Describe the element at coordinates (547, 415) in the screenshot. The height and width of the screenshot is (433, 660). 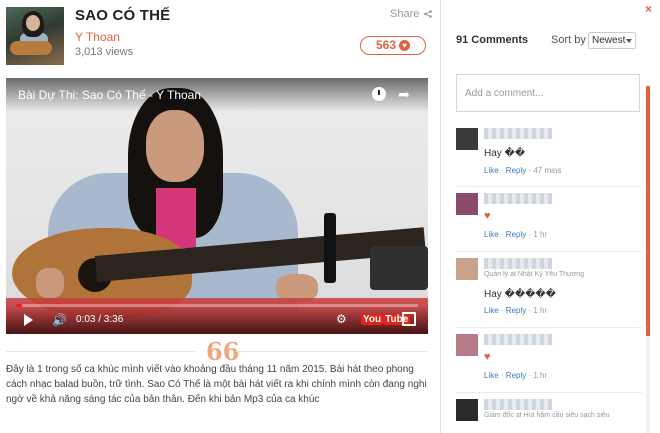
I see `comment-author-subtitle: Giám đốc at Hút hầm cầu siêu sạch siêu` at that location.